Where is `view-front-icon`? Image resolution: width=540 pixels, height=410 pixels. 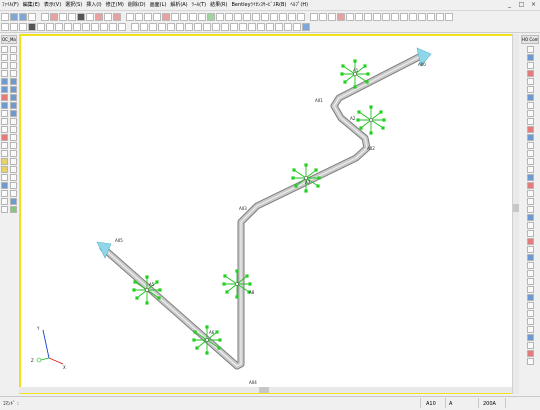 view-front-icon is located at coordinates (252, 27).